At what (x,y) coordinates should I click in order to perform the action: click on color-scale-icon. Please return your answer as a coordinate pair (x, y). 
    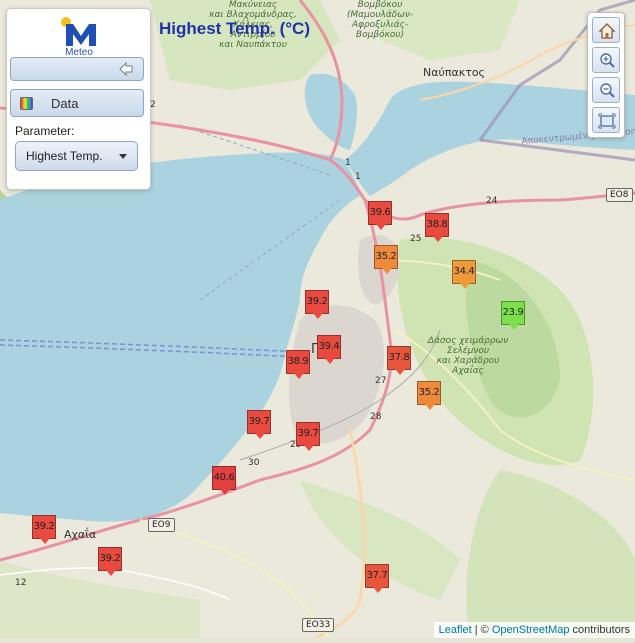
    Looking at the image, I should click on (26, 103).